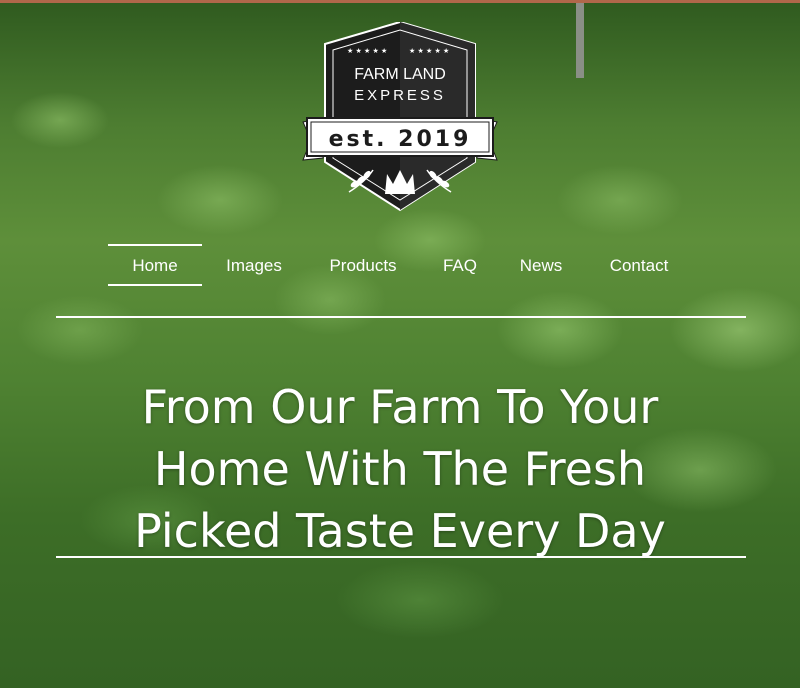 The width and height of the screenshot is (800, 688). I want to click on top-border, so click(400, 1).